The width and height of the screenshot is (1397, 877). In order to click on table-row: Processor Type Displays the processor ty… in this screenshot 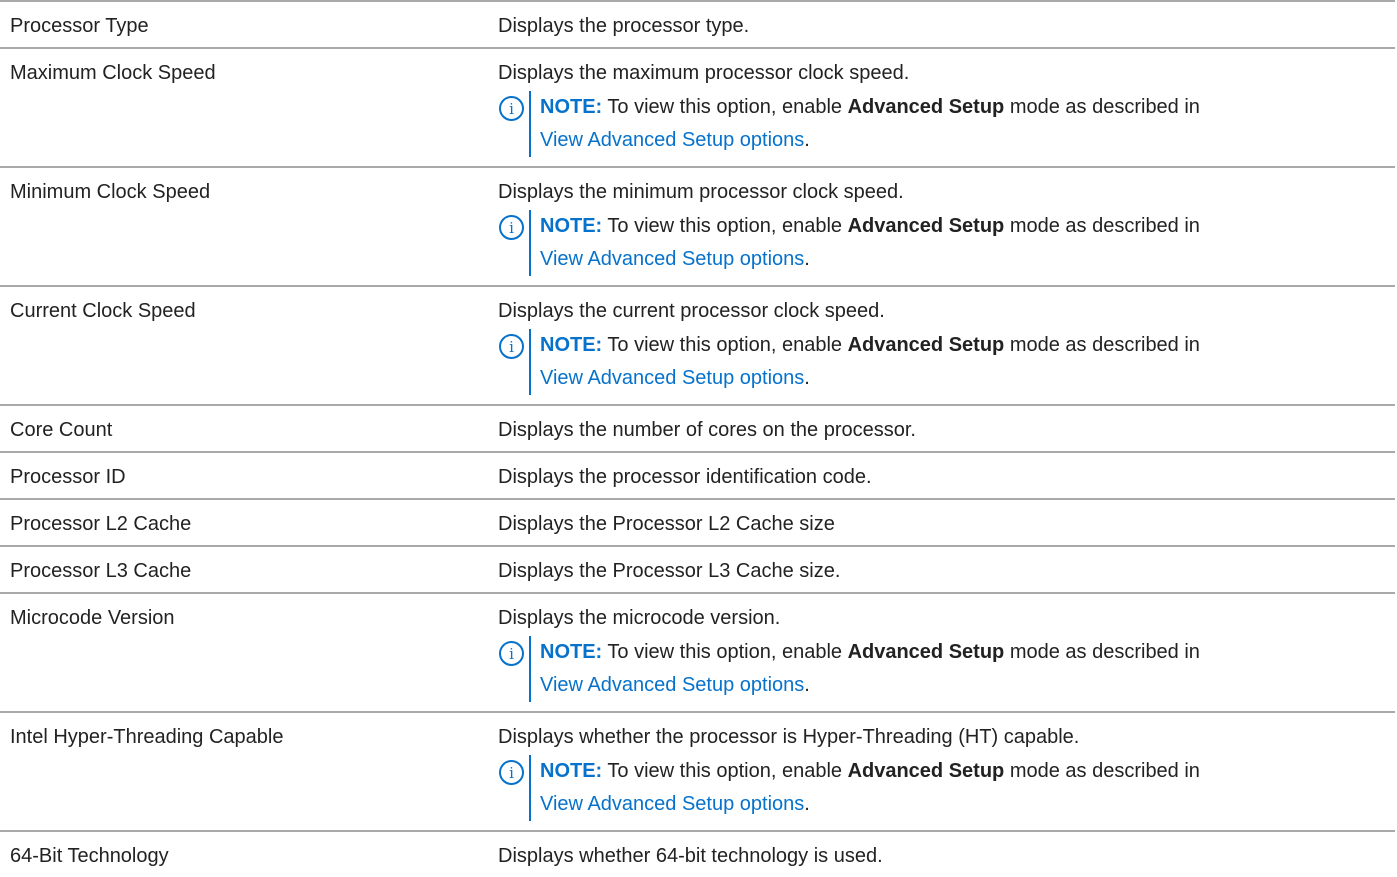, I will do `click(697, 23)`.